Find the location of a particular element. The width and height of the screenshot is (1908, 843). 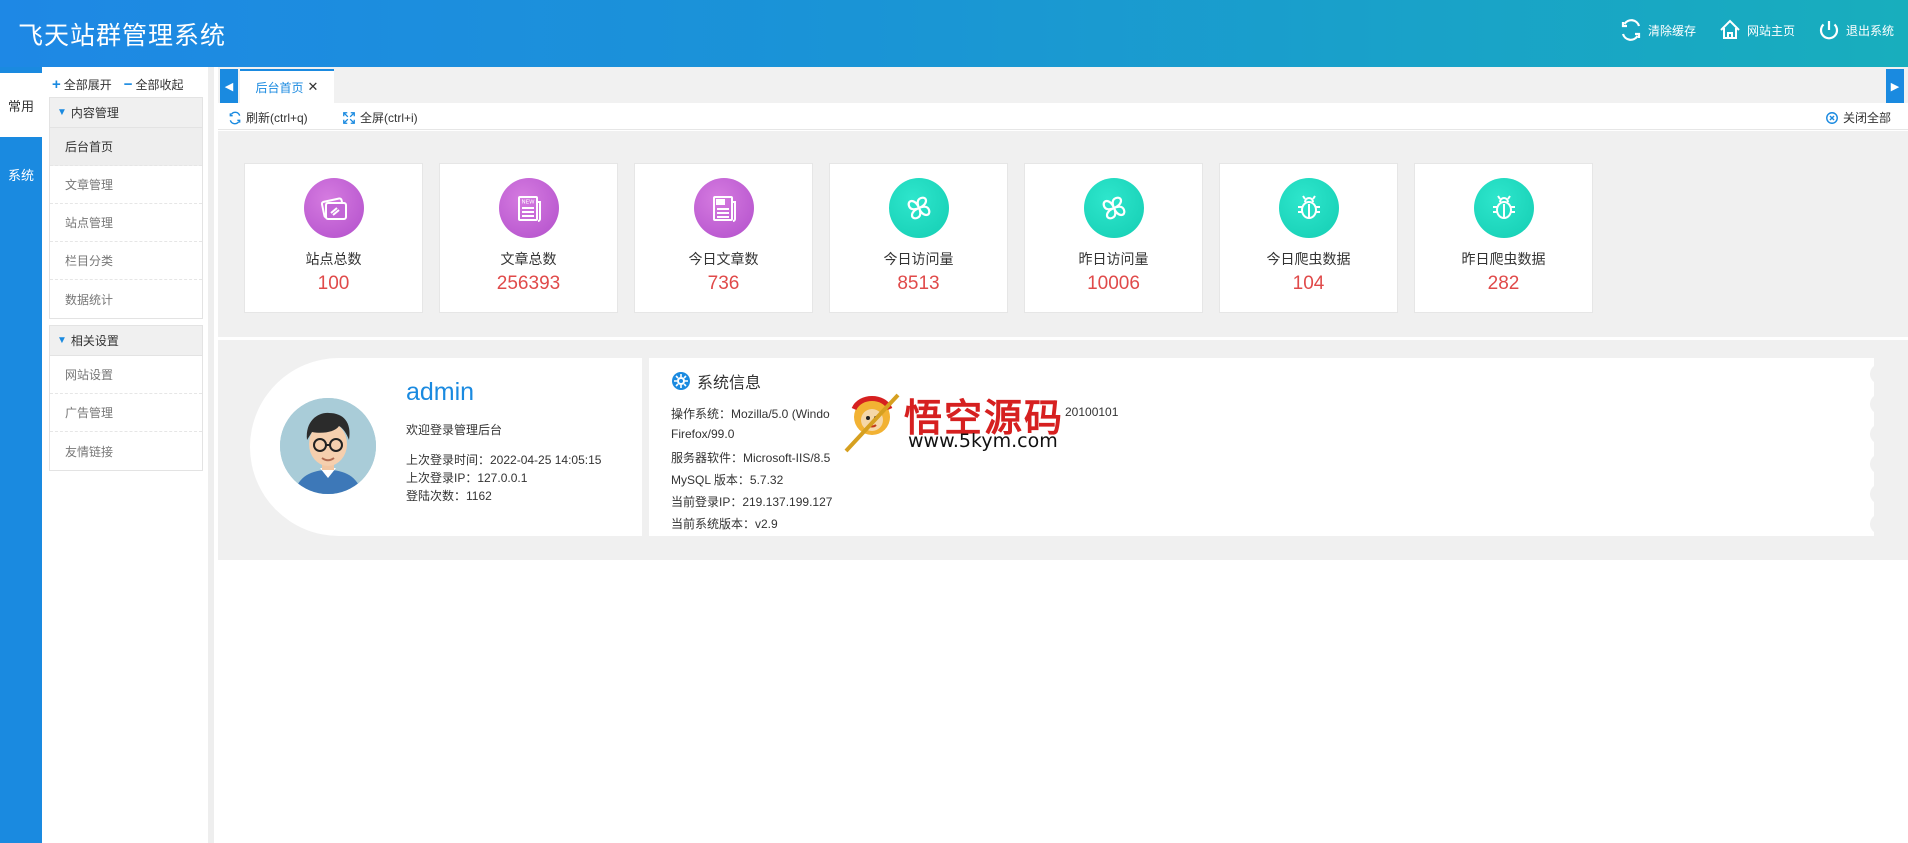

sidebar-item-statistics: 数据统计 is located at coordinates (126, 299).